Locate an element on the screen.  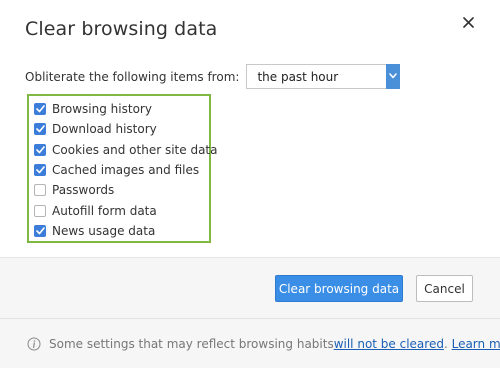
clear-browsing-data-button: Clear browsing data is located at coordinates (339, 288).